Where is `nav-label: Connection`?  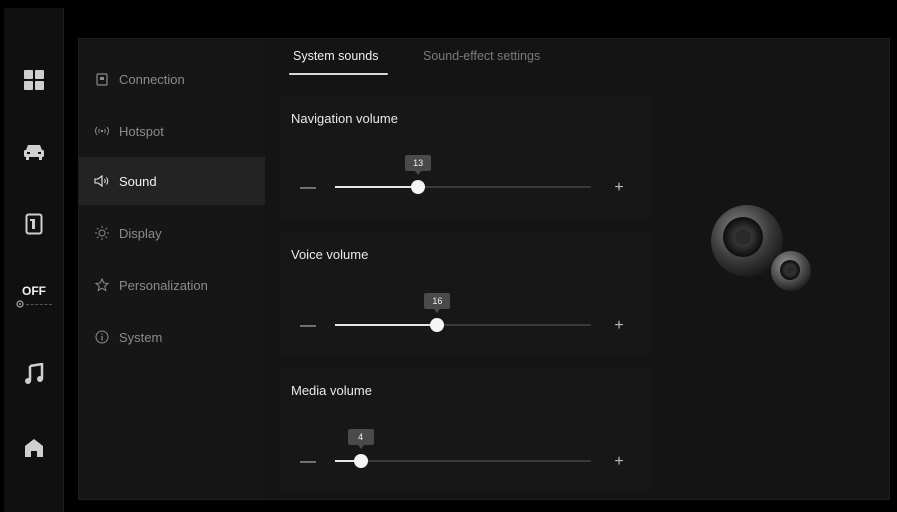
nav-label: Connection is located at coordinates (152, 79).